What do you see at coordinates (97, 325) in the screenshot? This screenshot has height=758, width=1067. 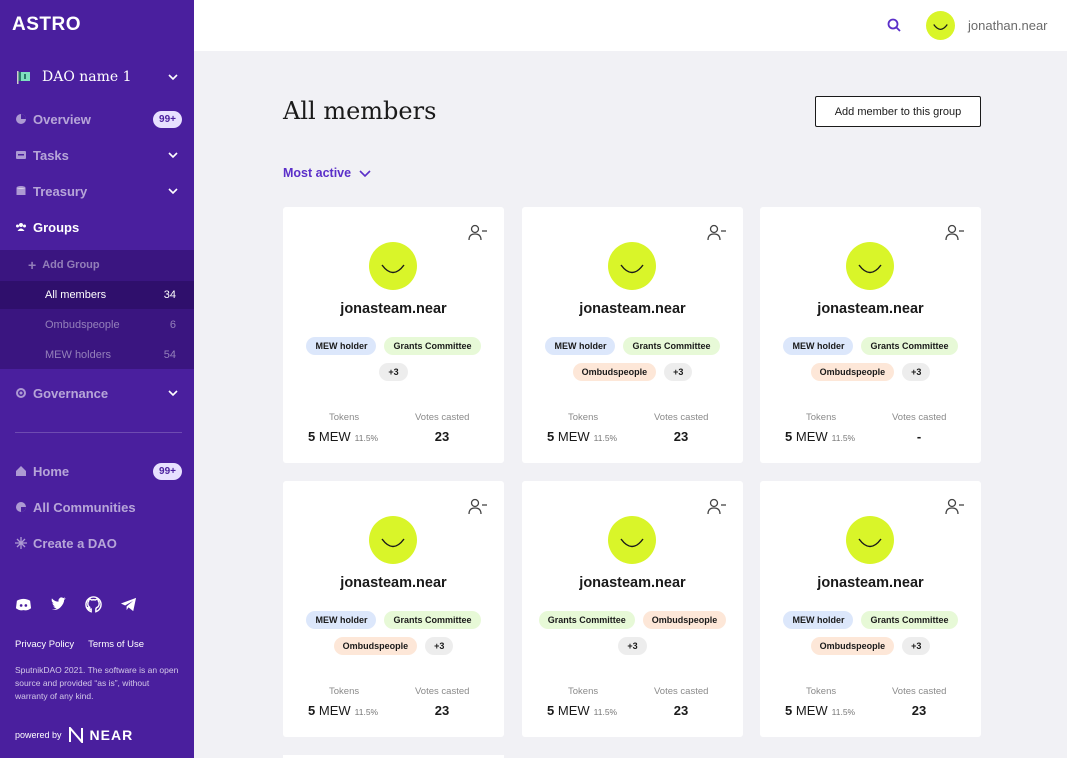 I see `submenu-item-ombudspeople: Ombudspeople 6` at bounding box center [97, 325].